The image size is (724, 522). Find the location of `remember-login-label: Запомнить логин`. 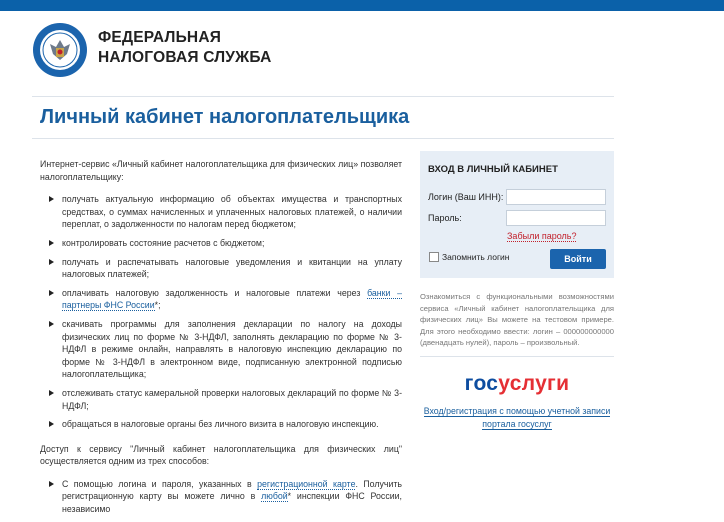

remember-login-label: Запомнить логин is located at coordinates (476, 257).